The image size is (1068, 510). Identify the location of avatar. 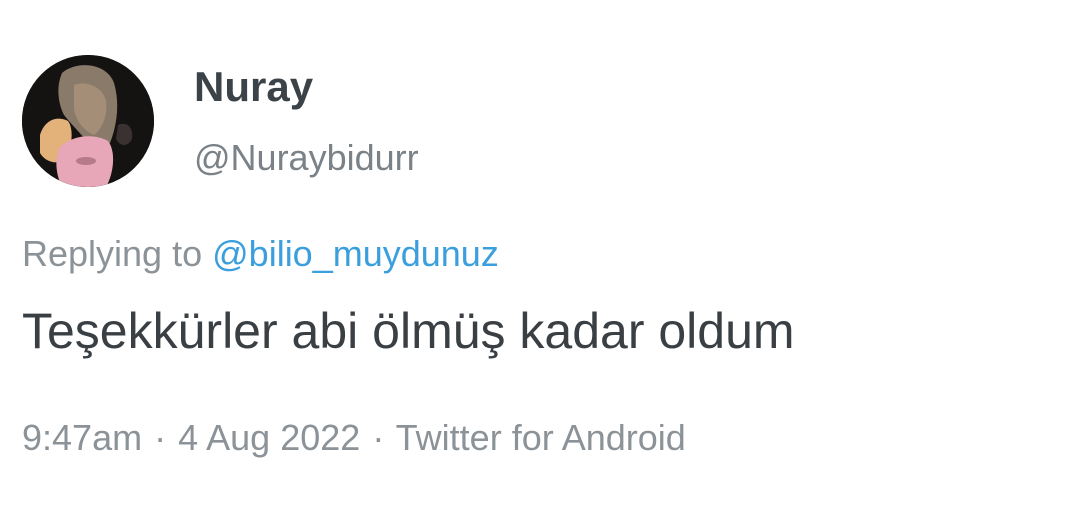
(88, 121).